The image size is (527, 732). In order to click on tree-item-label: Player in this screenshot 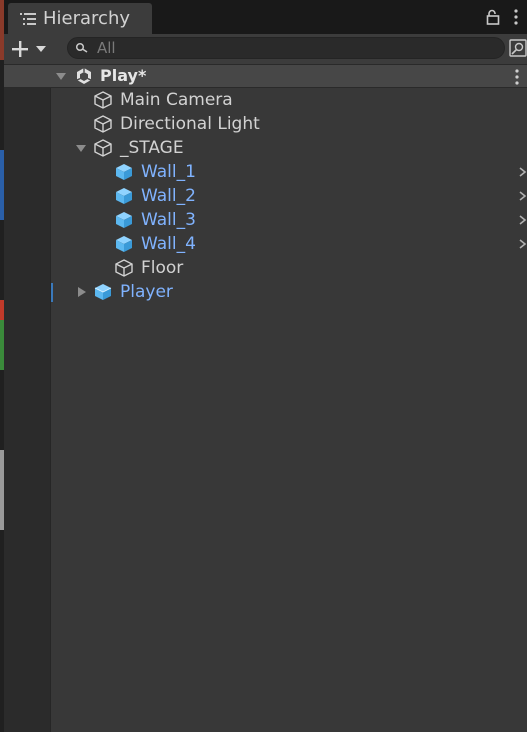, I will do `click(146, 292)`.